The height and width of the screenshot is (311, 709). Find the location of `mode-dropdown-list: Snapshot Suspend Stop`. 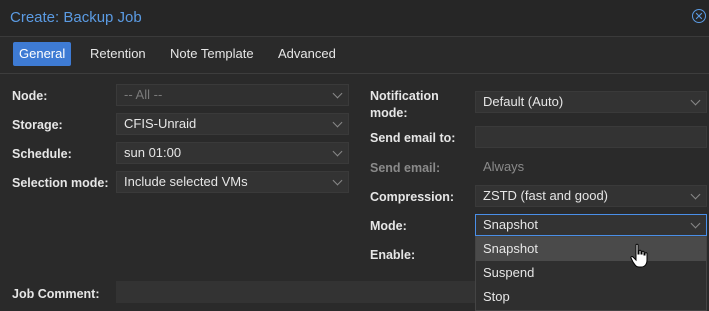

mode-dropdown-list: Snapshot Suspend Stop is located at coordinates (591, 273).